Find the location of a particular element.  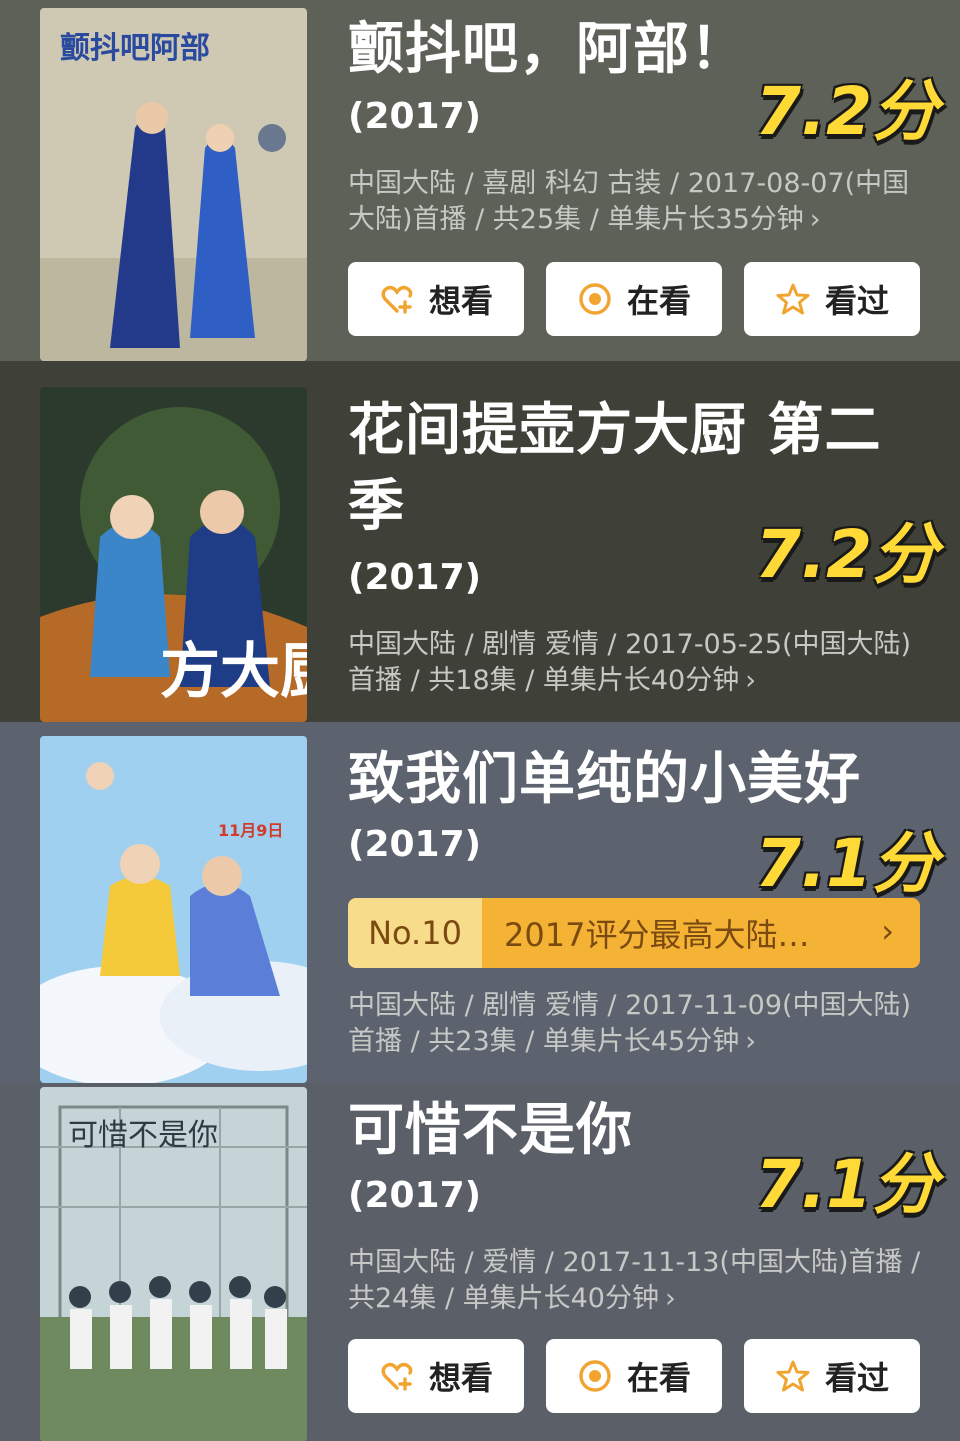

poster-title-text: 方大厨 is located at coordinates (233, 672).